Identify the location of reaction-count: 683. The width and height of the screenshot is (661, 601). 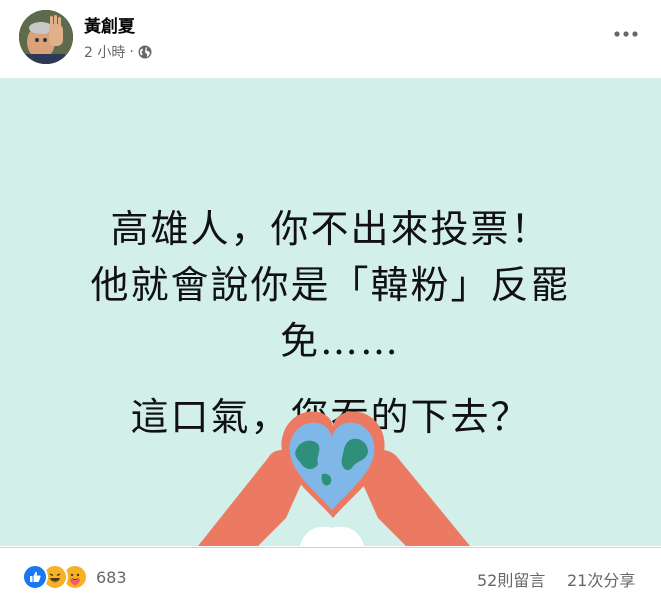
(111, 577).